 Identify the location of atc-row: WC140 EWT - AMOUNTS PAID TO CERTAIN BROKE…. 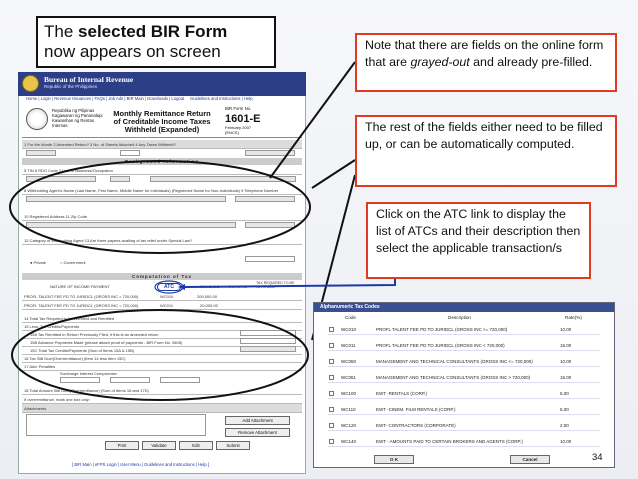
(464, 441).